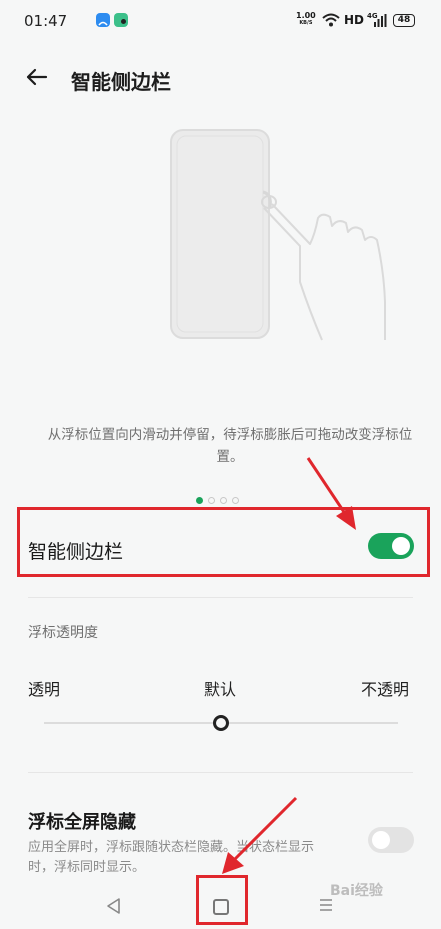 The image size is (441, 929). I want to click on watermark: Bai经验, so click(356, 891).